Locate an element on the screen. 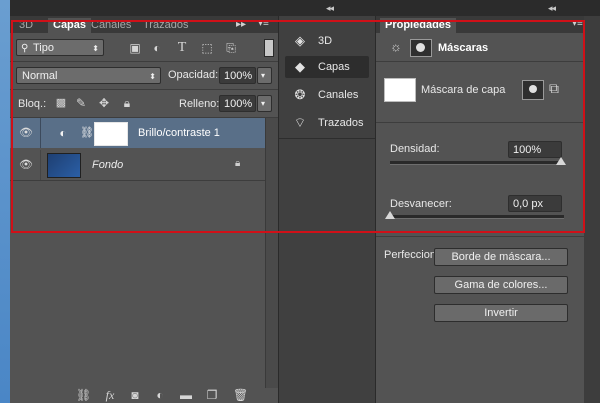  trash-icon: 🗑︎ is located at coordinates (240, 395).